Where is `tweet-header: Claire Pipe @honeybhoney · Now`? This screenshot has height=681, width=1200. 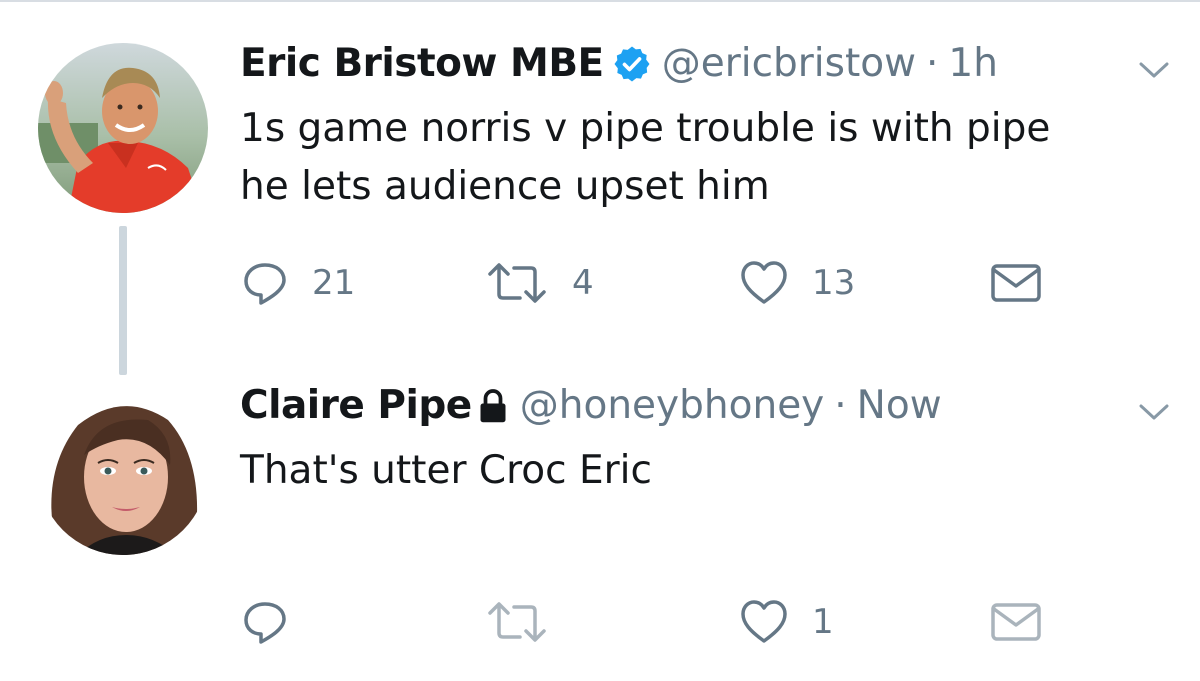 tweet-header: Claire Pipe @honeybhoney · Now is located at coordinates (591, 406).